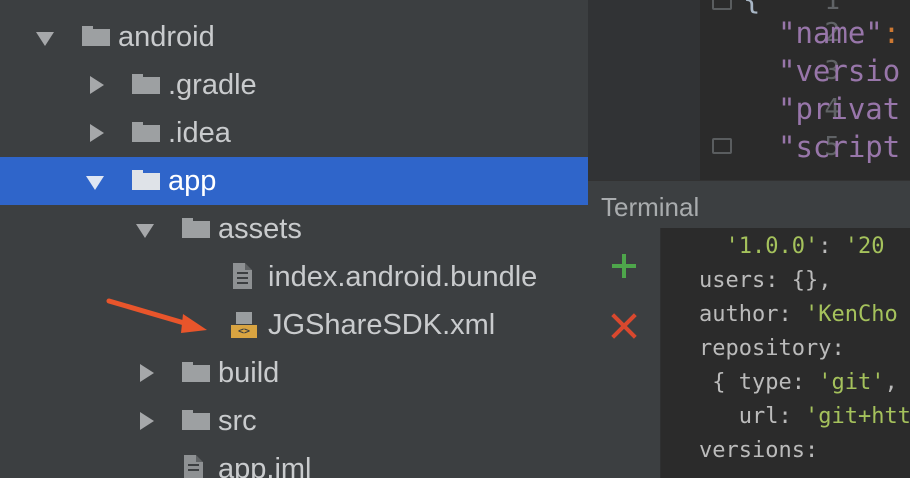  I want to click on plus-icon, so click(624, 266).